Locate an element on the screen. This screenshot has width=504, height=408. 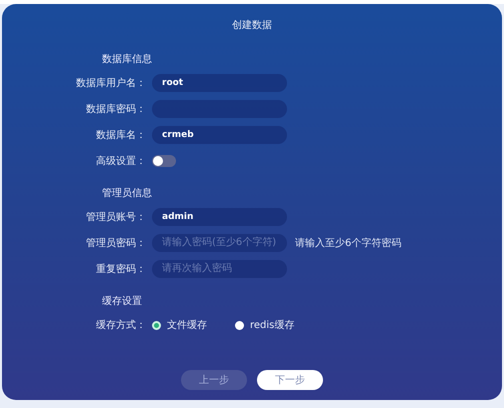
field-label: 缓存方式： is located at coordinates (121, 325).